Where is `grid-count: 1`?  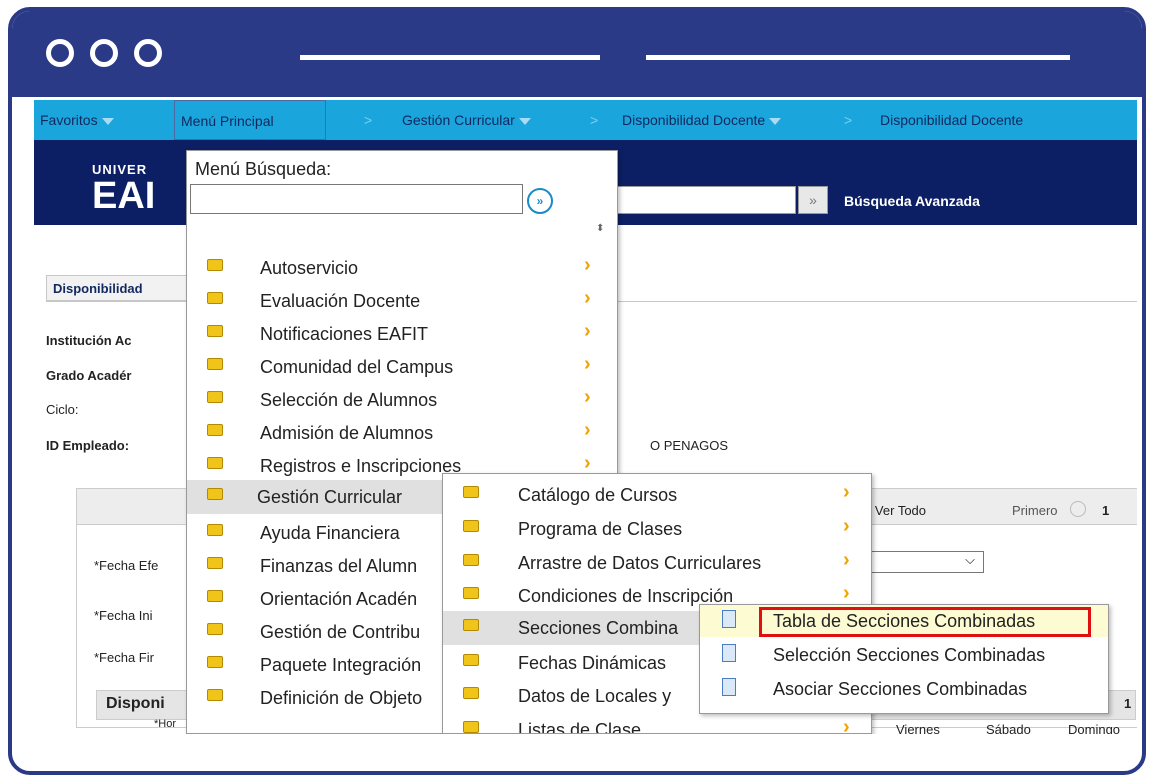
grid-count: 1 is located at coordinates (1128, 703).